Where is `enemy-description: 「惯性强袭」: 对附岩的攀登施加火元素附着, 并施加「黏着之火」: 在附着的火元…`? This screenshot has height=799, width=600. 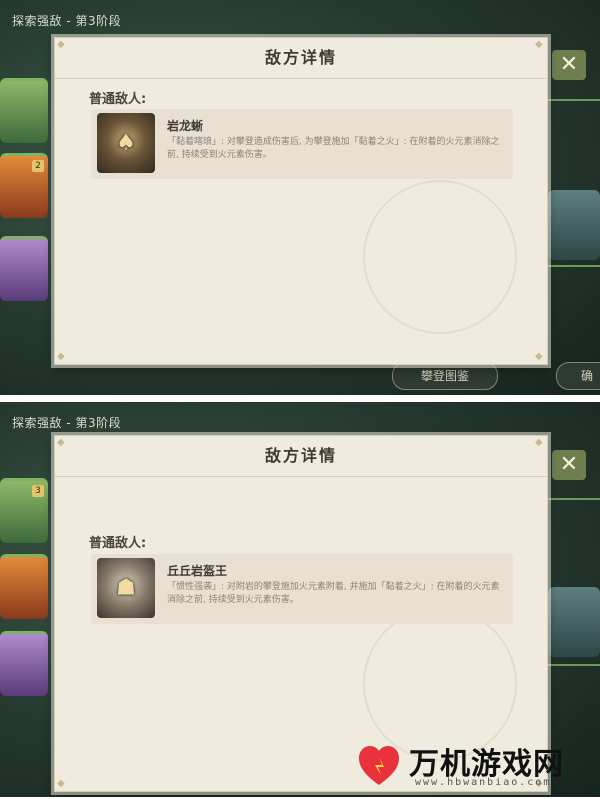
enemy-description: 「惯性强袭」: 对附岩的攀登施加火元素附着, 并施加「黏着之火」: 在附着的火元… is located at coordinates (333, 593).